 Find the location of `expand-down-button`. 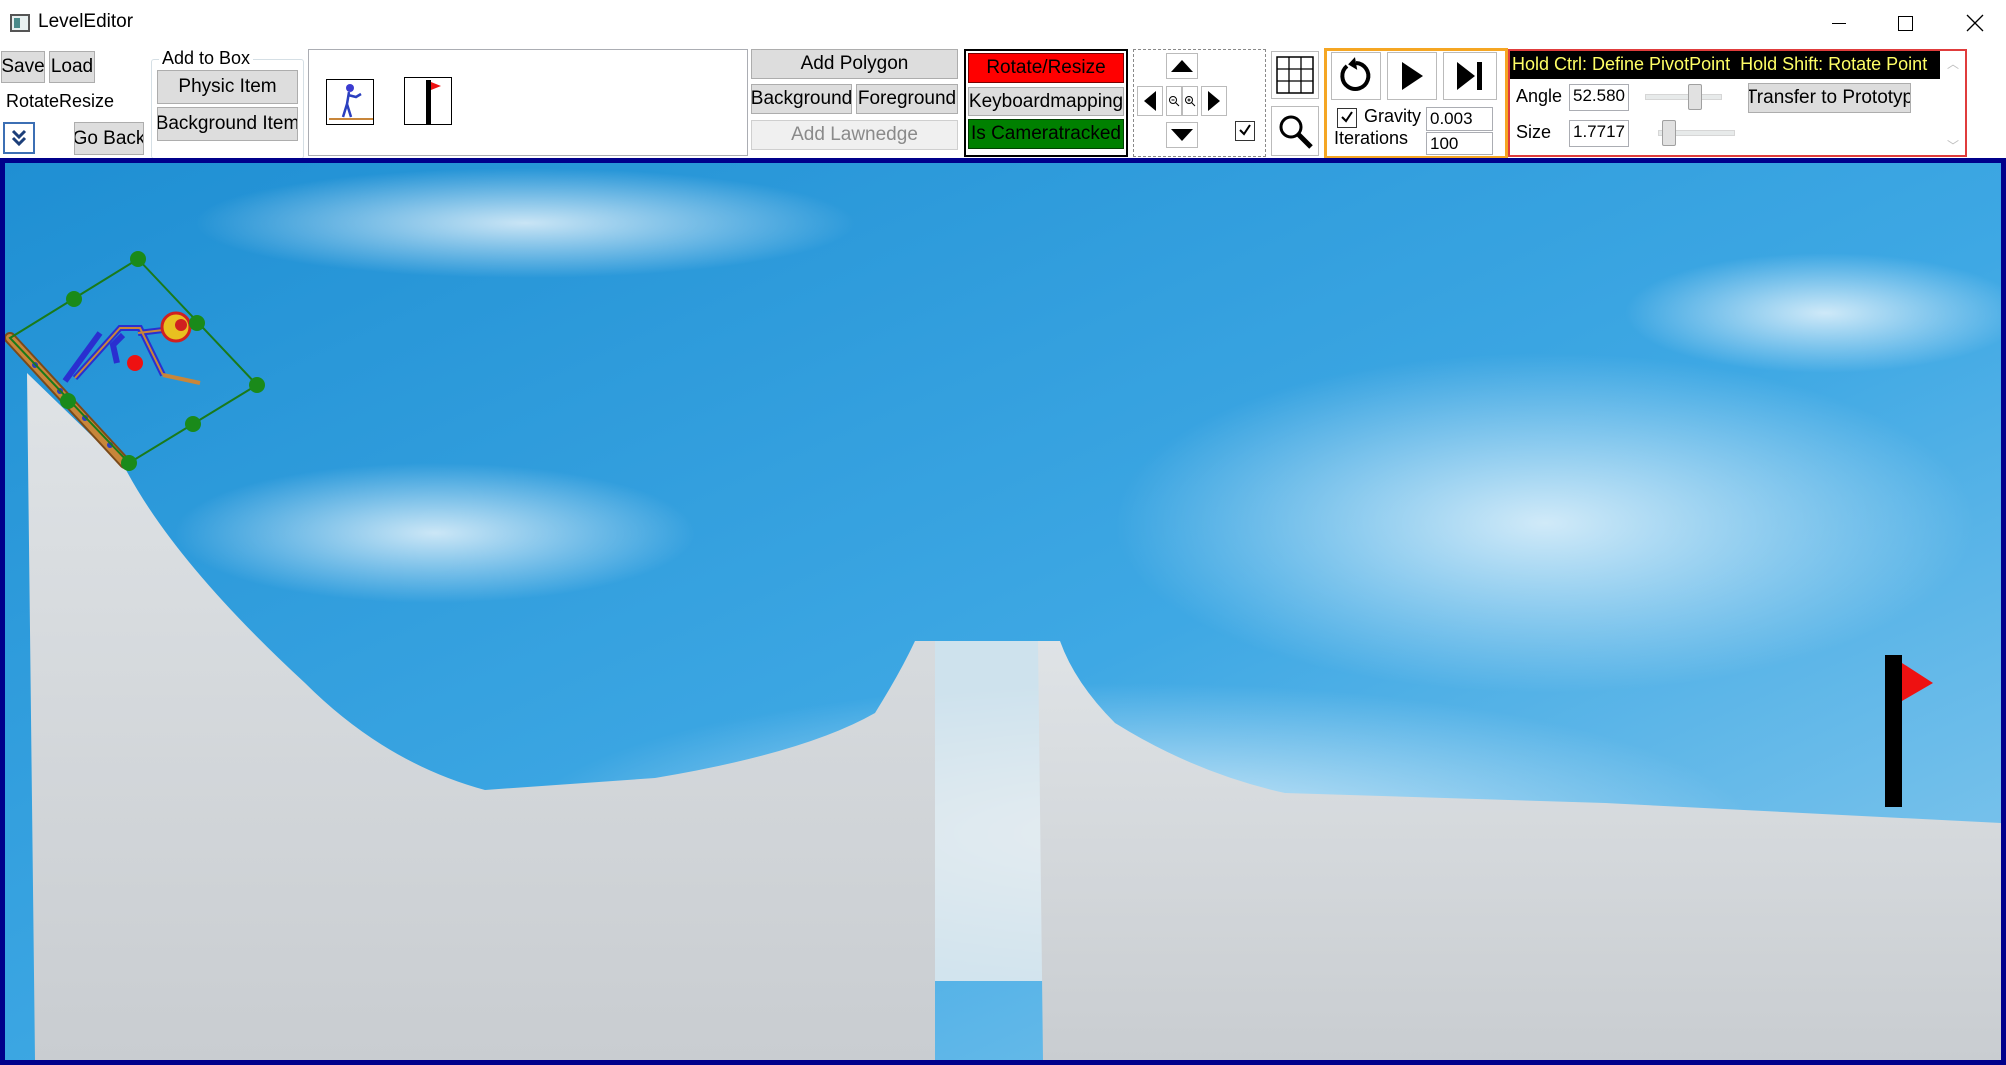

expand-down-button is located at coordinates (19, 138).